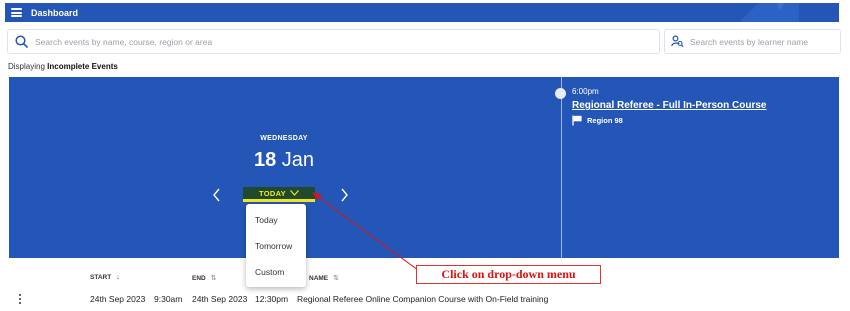 Image resolution: width=850 pixels, height=311 pixels. What do you see at coordinates (669, 105) in the screenshot?
I see `event-title-link: Regional Referee - Full In-Person Course` at bounding box center [669, 105].